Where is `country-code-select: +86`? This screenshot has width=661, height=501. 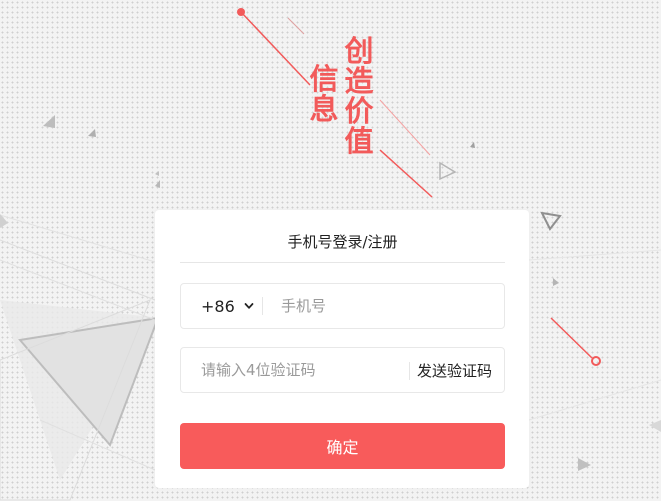
country-code-select: +86 is located at coordinates (221, 306).